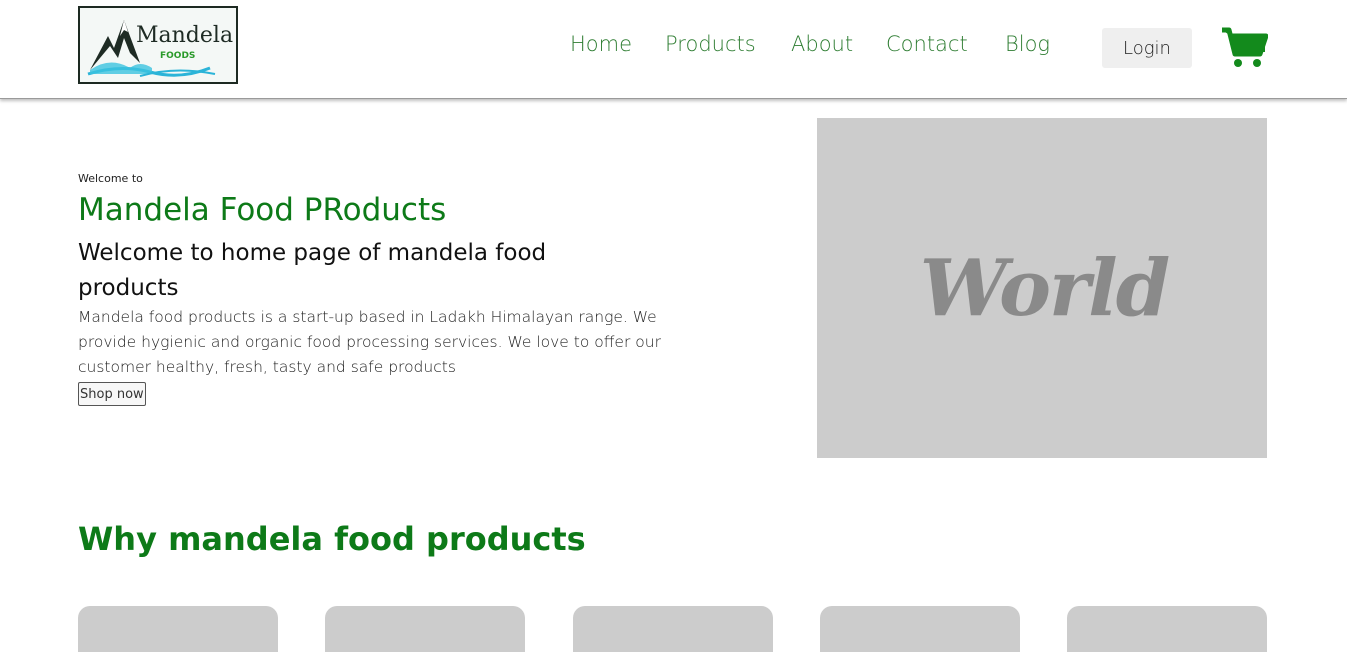 This screenshot has height=652, width=1347. Describe the element at coordinates (112, 394) in the screenshot. I see `shop-now-button: Shop now` at that location.